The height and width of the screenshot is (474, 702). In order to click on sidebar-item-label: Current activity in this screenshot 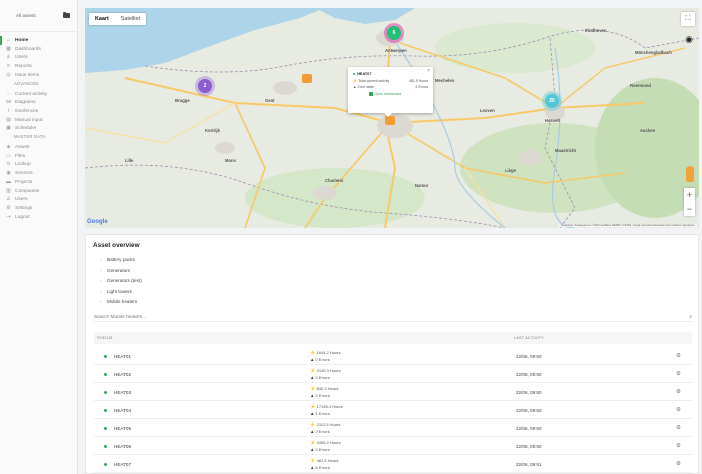, I will do `click(31, 94)`.